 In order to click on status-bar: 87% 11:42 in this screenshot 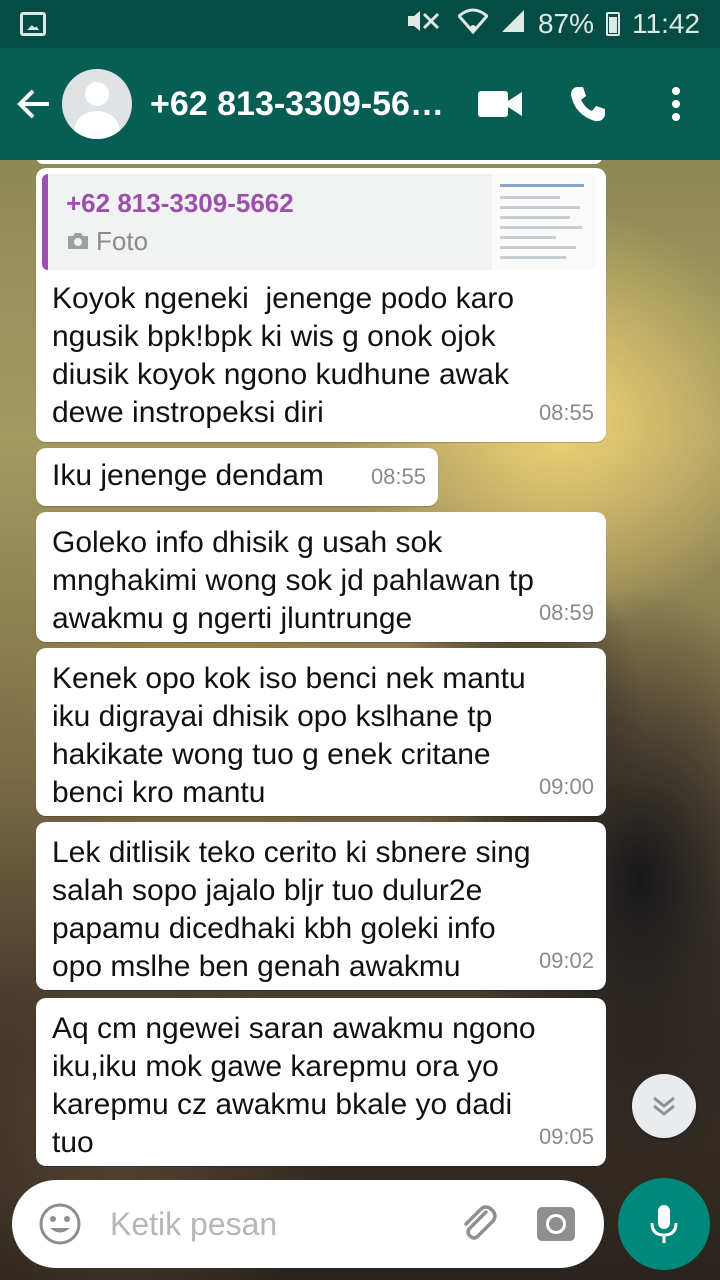, I will do `click(360, 24)`.